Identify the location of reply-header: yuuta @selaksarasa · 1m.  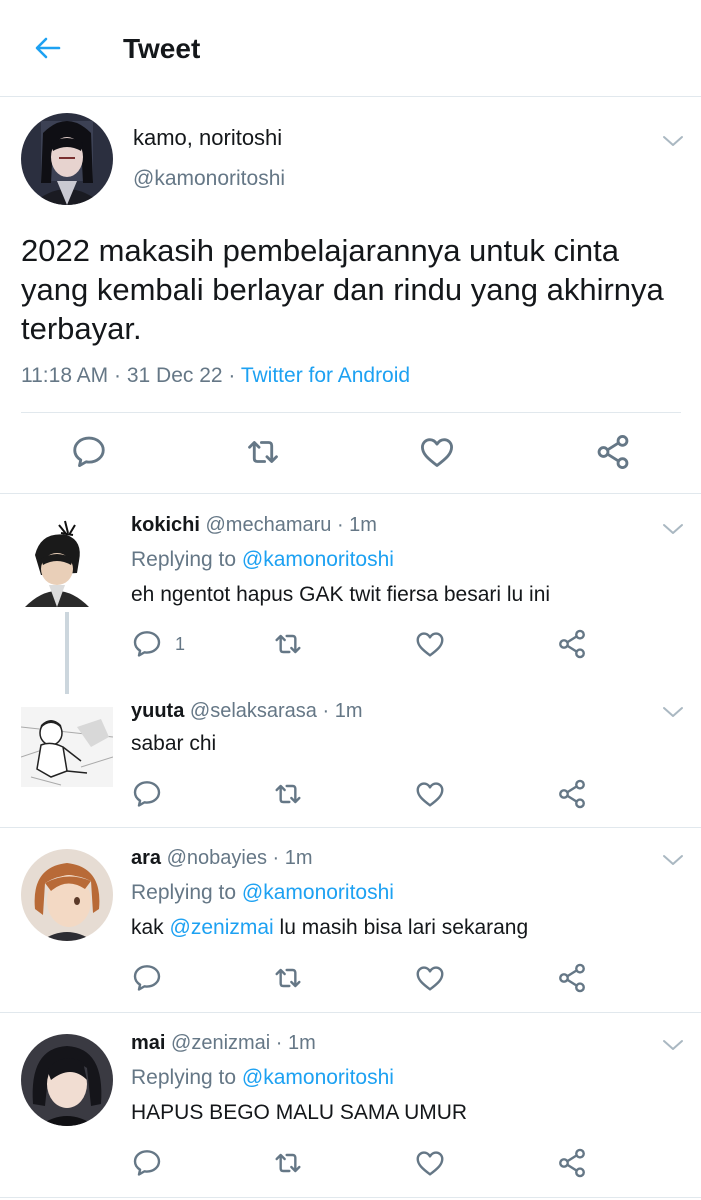
(246, 711).